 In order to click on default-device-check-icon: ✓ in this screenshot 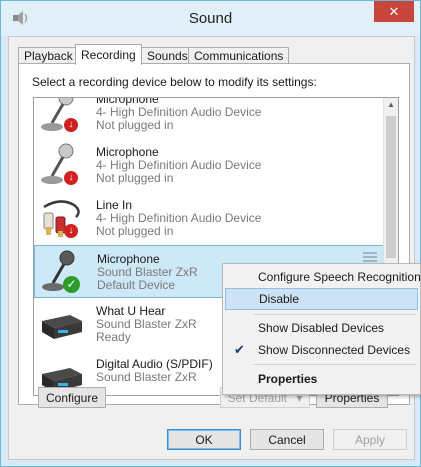, I will do `click(71, 284)`.